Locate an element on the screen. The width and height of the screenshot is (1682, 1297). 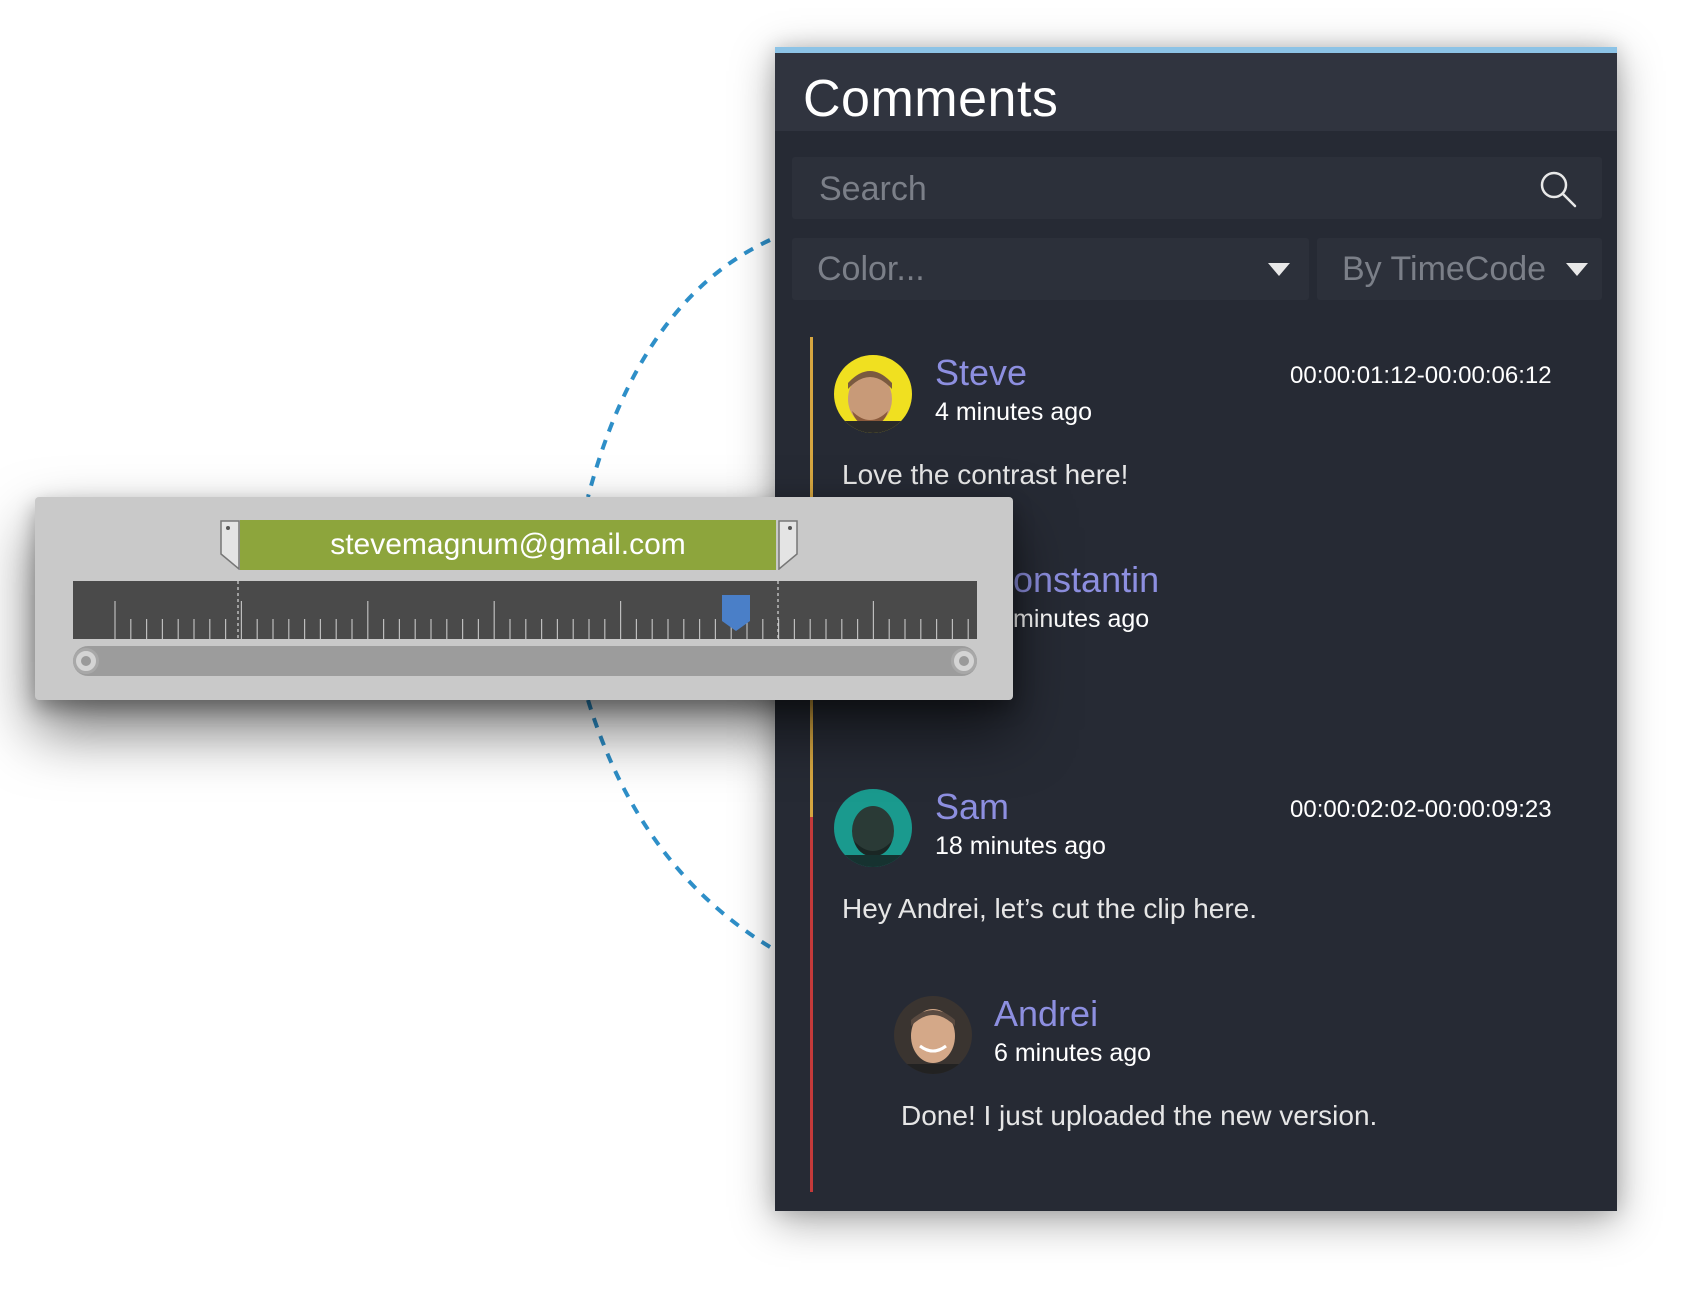
playhead-marker is located at coordinates (736, 613).